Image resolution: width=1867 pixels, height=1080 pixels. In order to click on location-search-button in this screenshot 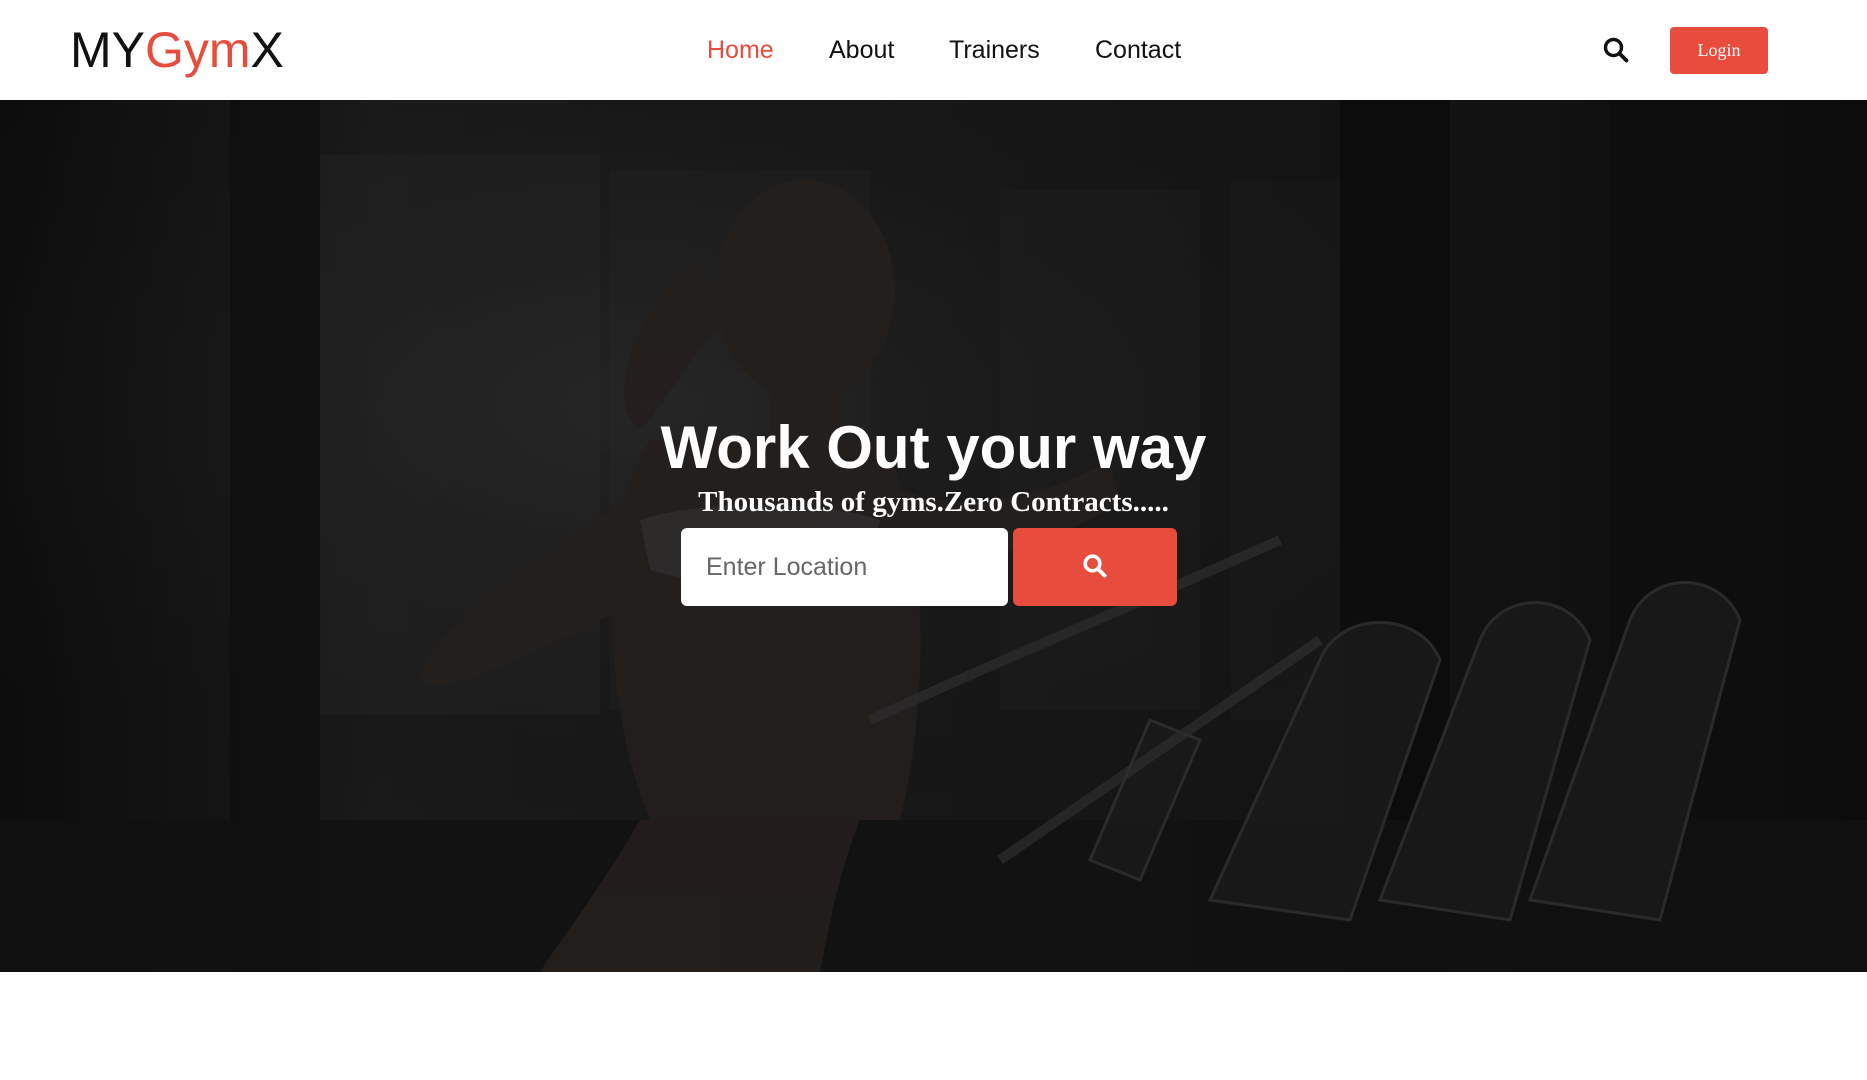, I will do `click(1095, 567)`.